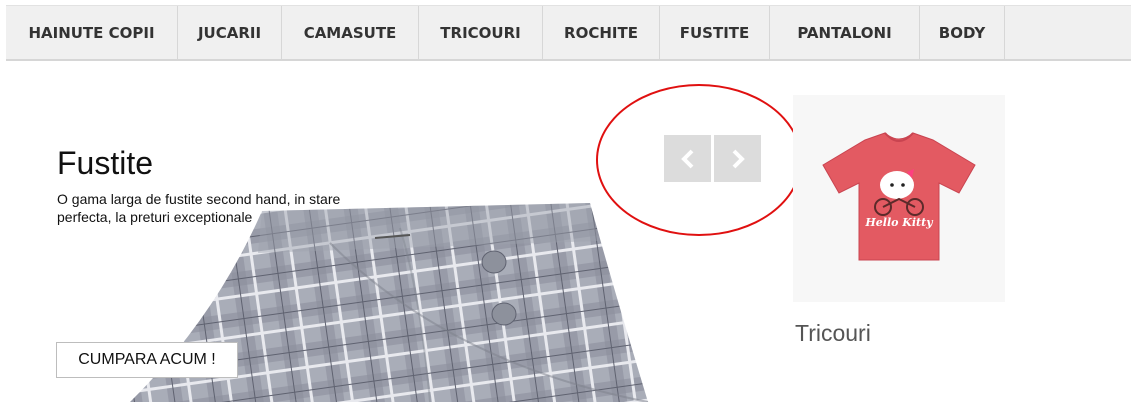 The height and width of the screenshot is (402, 1131). Describe the element at coordinates (105, 163) in the screenshot. I see `slide-title: Fustite` at that location.